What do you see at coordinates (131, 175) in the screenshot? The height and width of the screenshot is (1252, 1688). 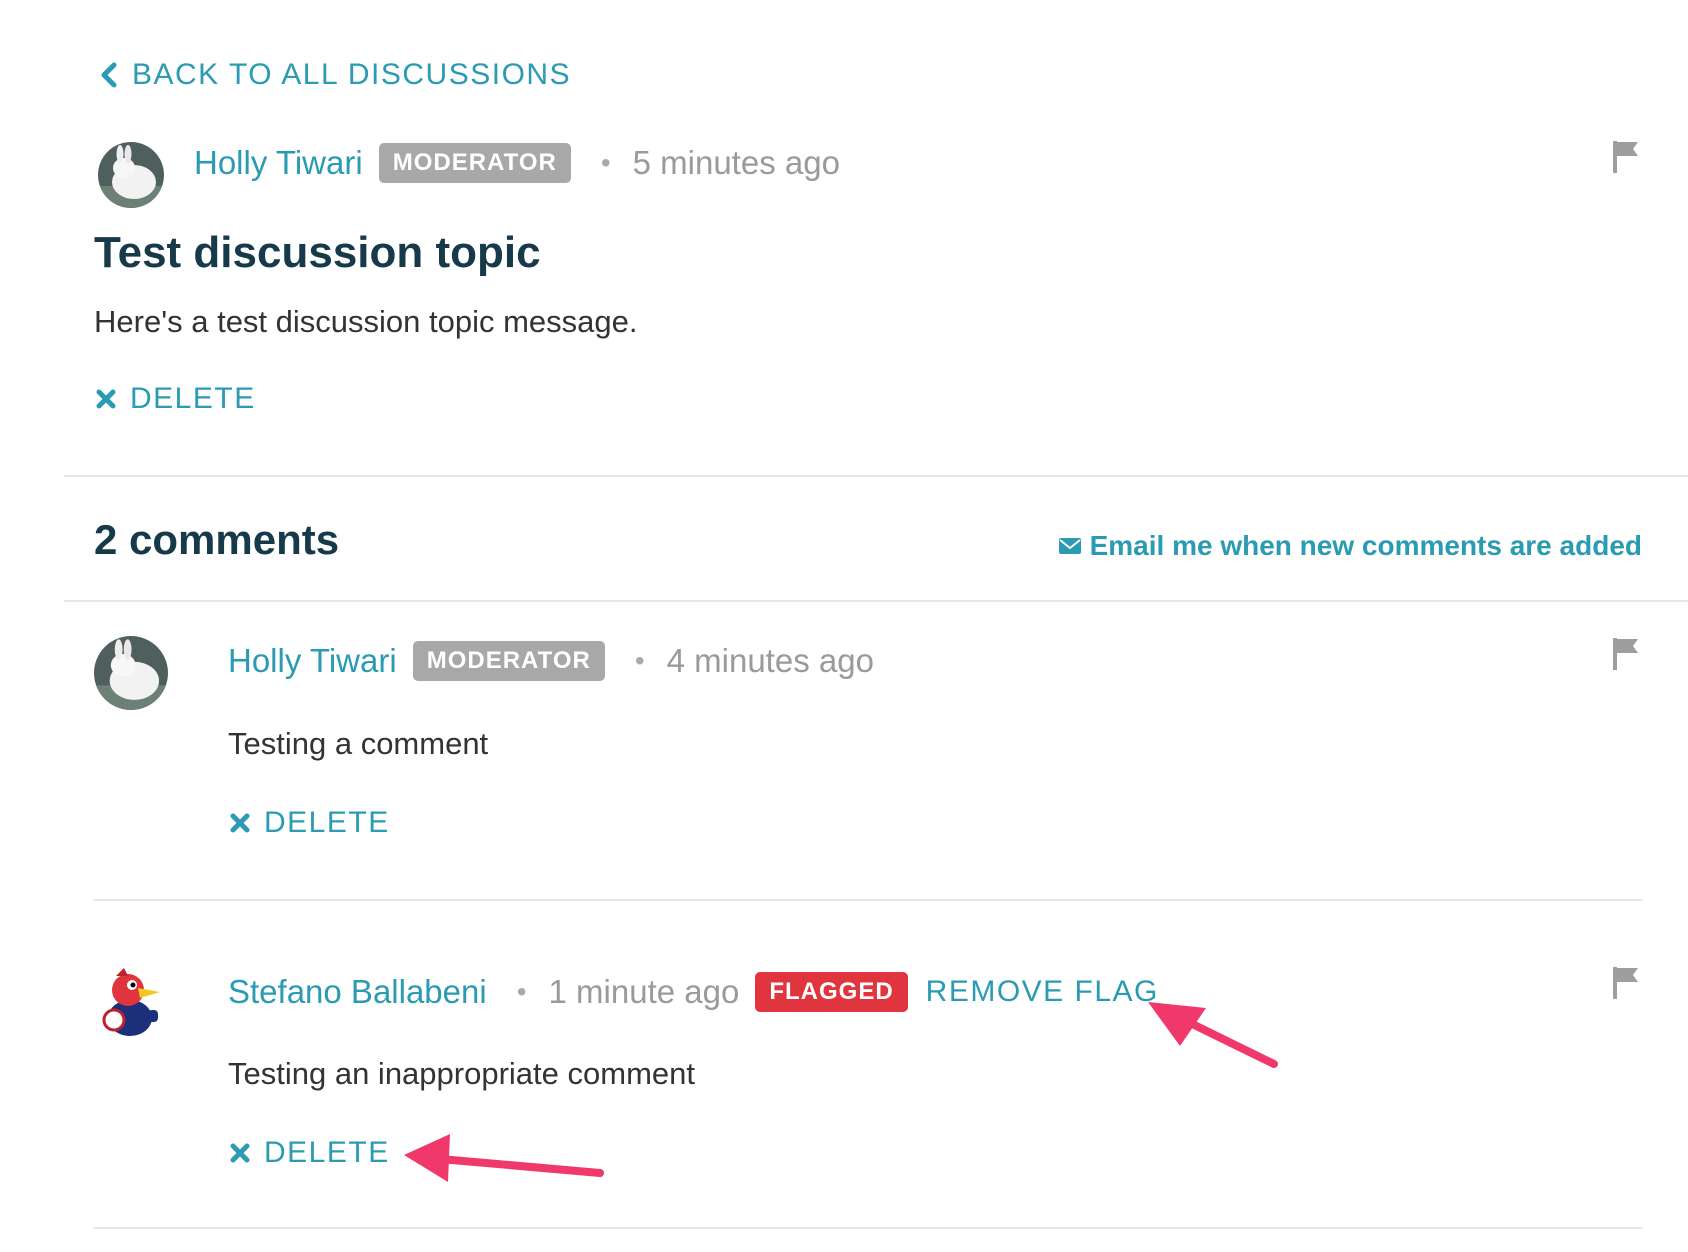 I see `topic-author-avatar` at bounding box center [131, 175].